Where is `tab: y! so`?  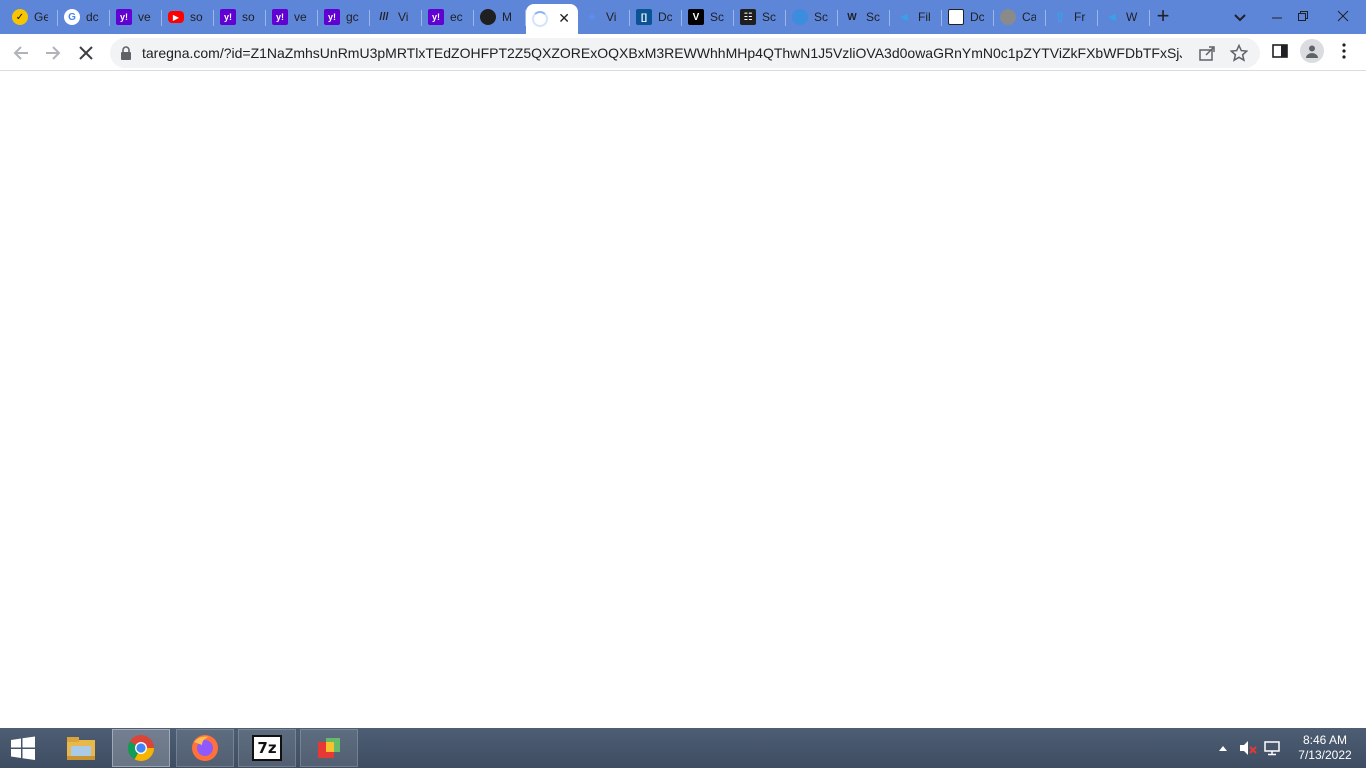
tab: y! so is located at coordinates (240, 17).